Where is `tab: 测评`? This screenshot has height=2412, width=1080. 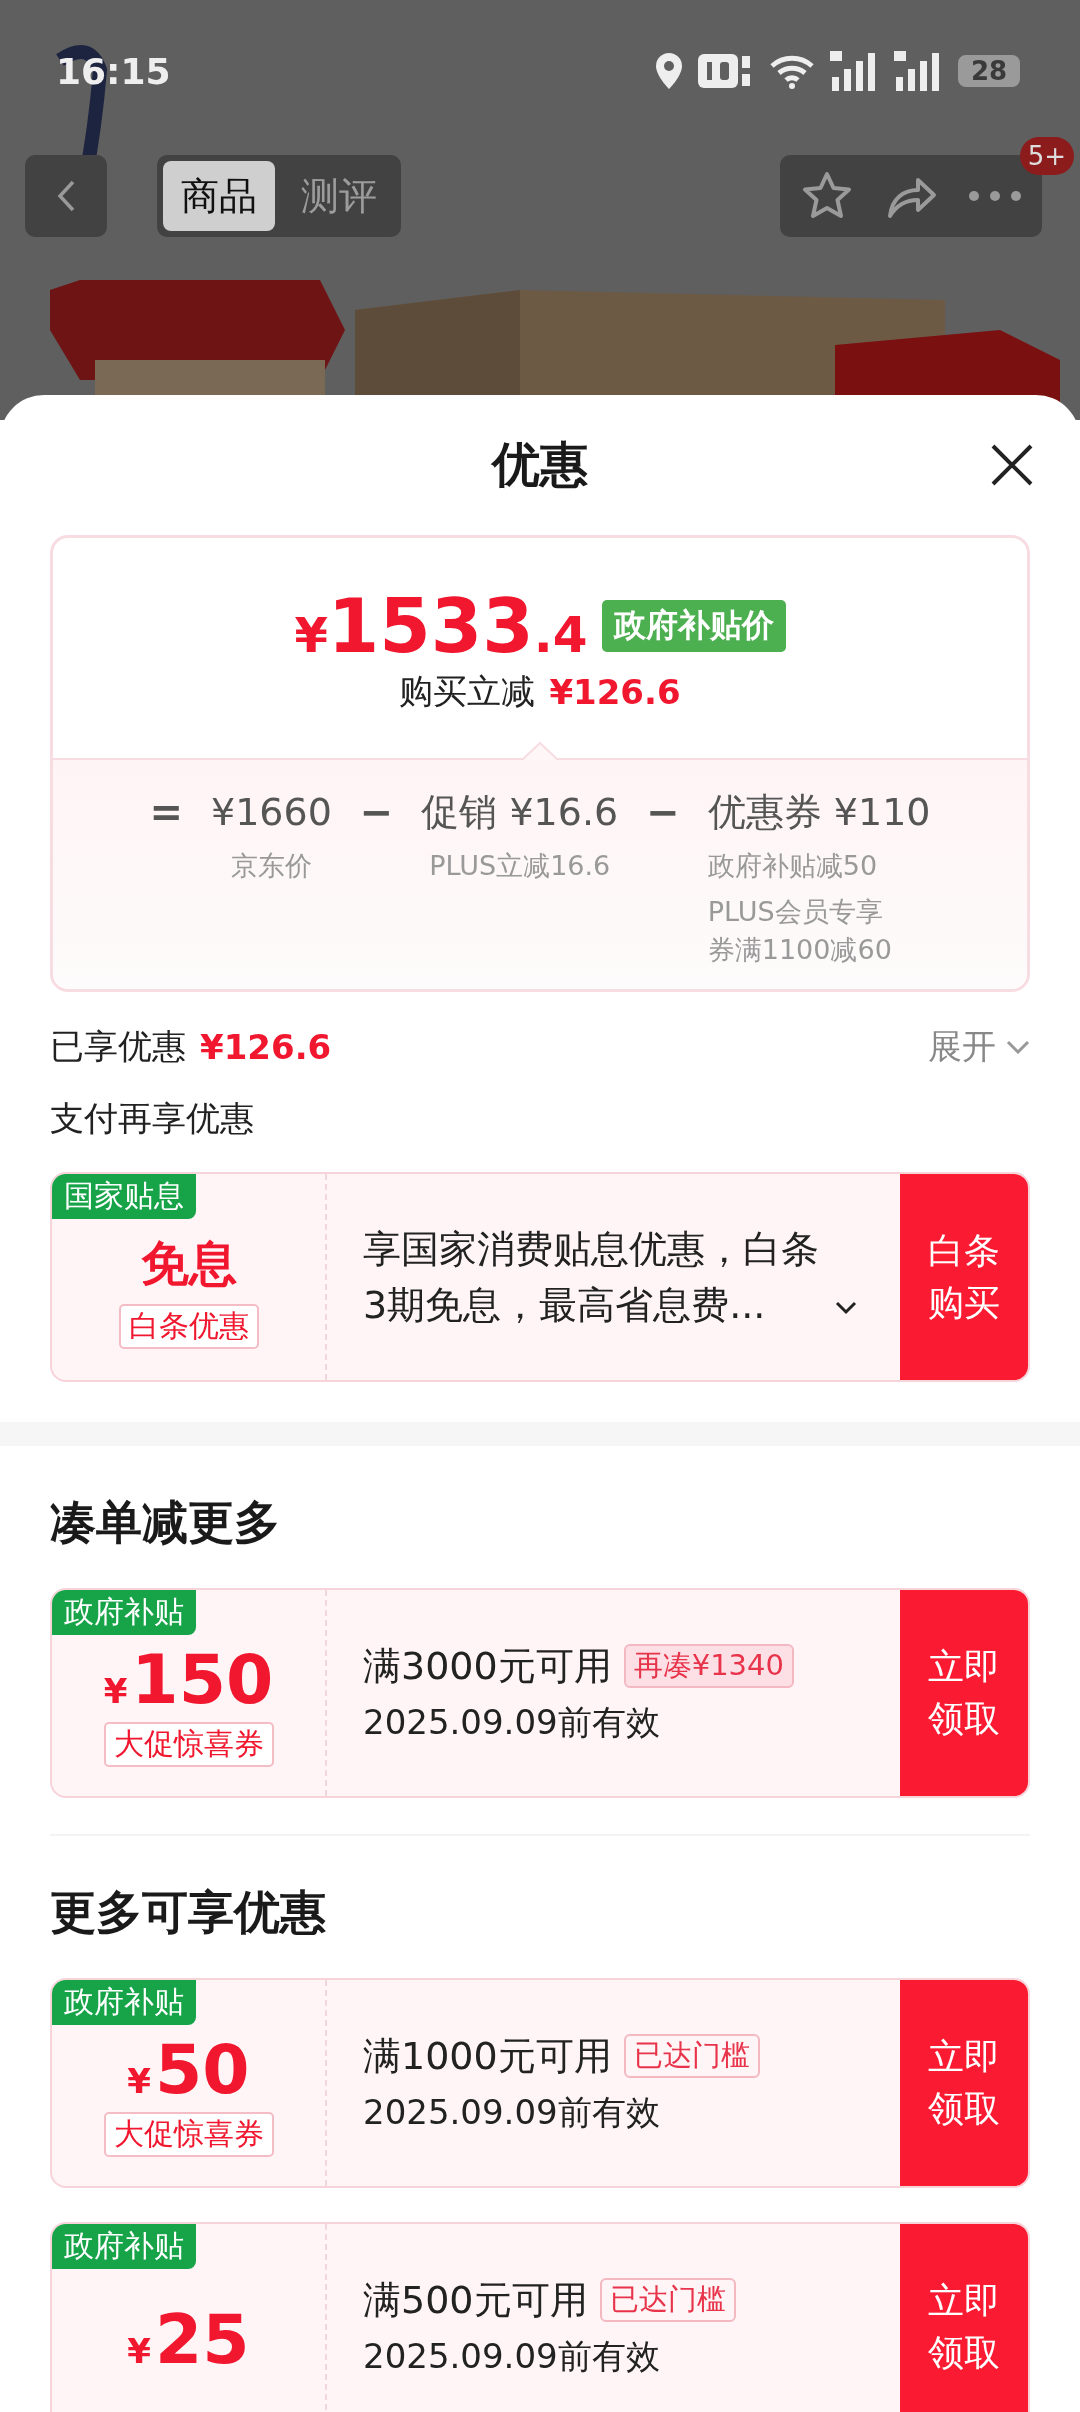
tab: 测评 is located at coordinates (339, 196).